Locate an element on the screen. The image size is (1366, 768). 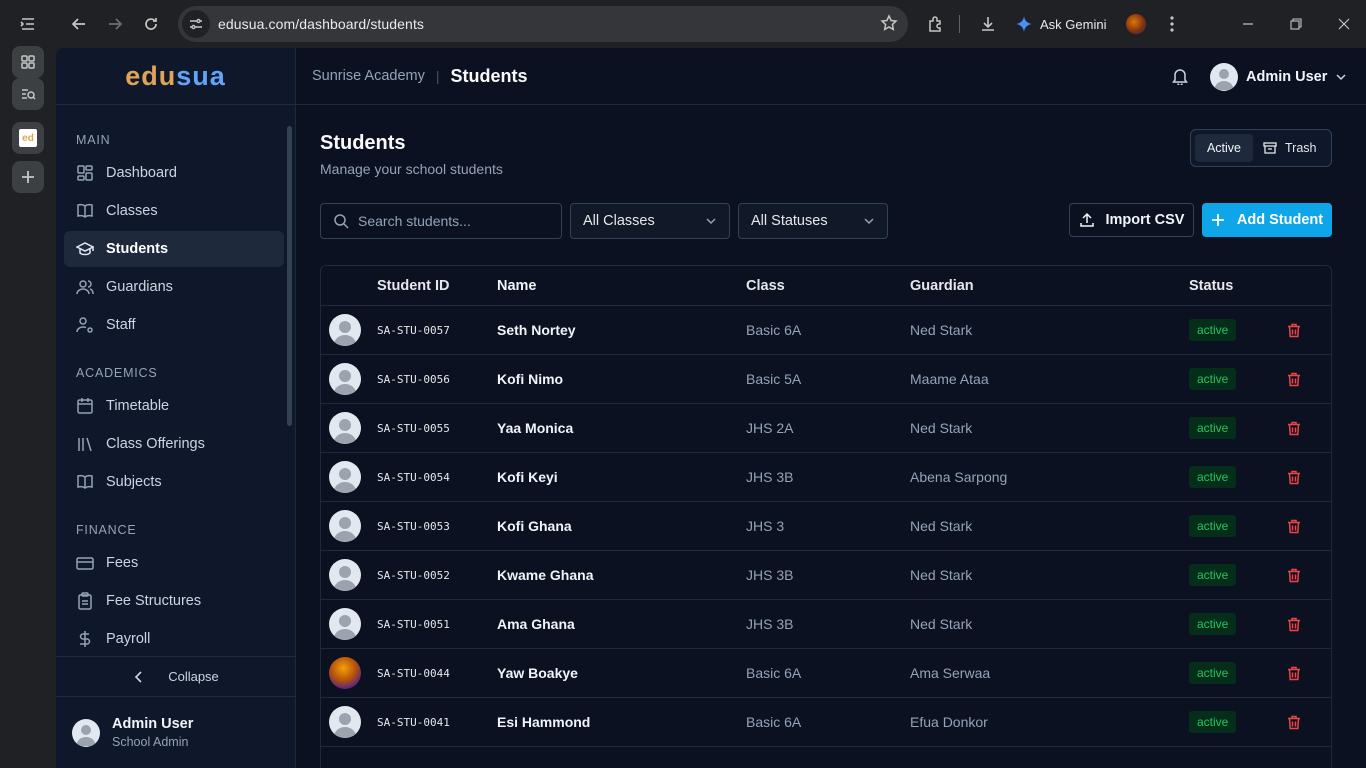
sidebar-item-fees: Fees is located at coordinates (174, 563).